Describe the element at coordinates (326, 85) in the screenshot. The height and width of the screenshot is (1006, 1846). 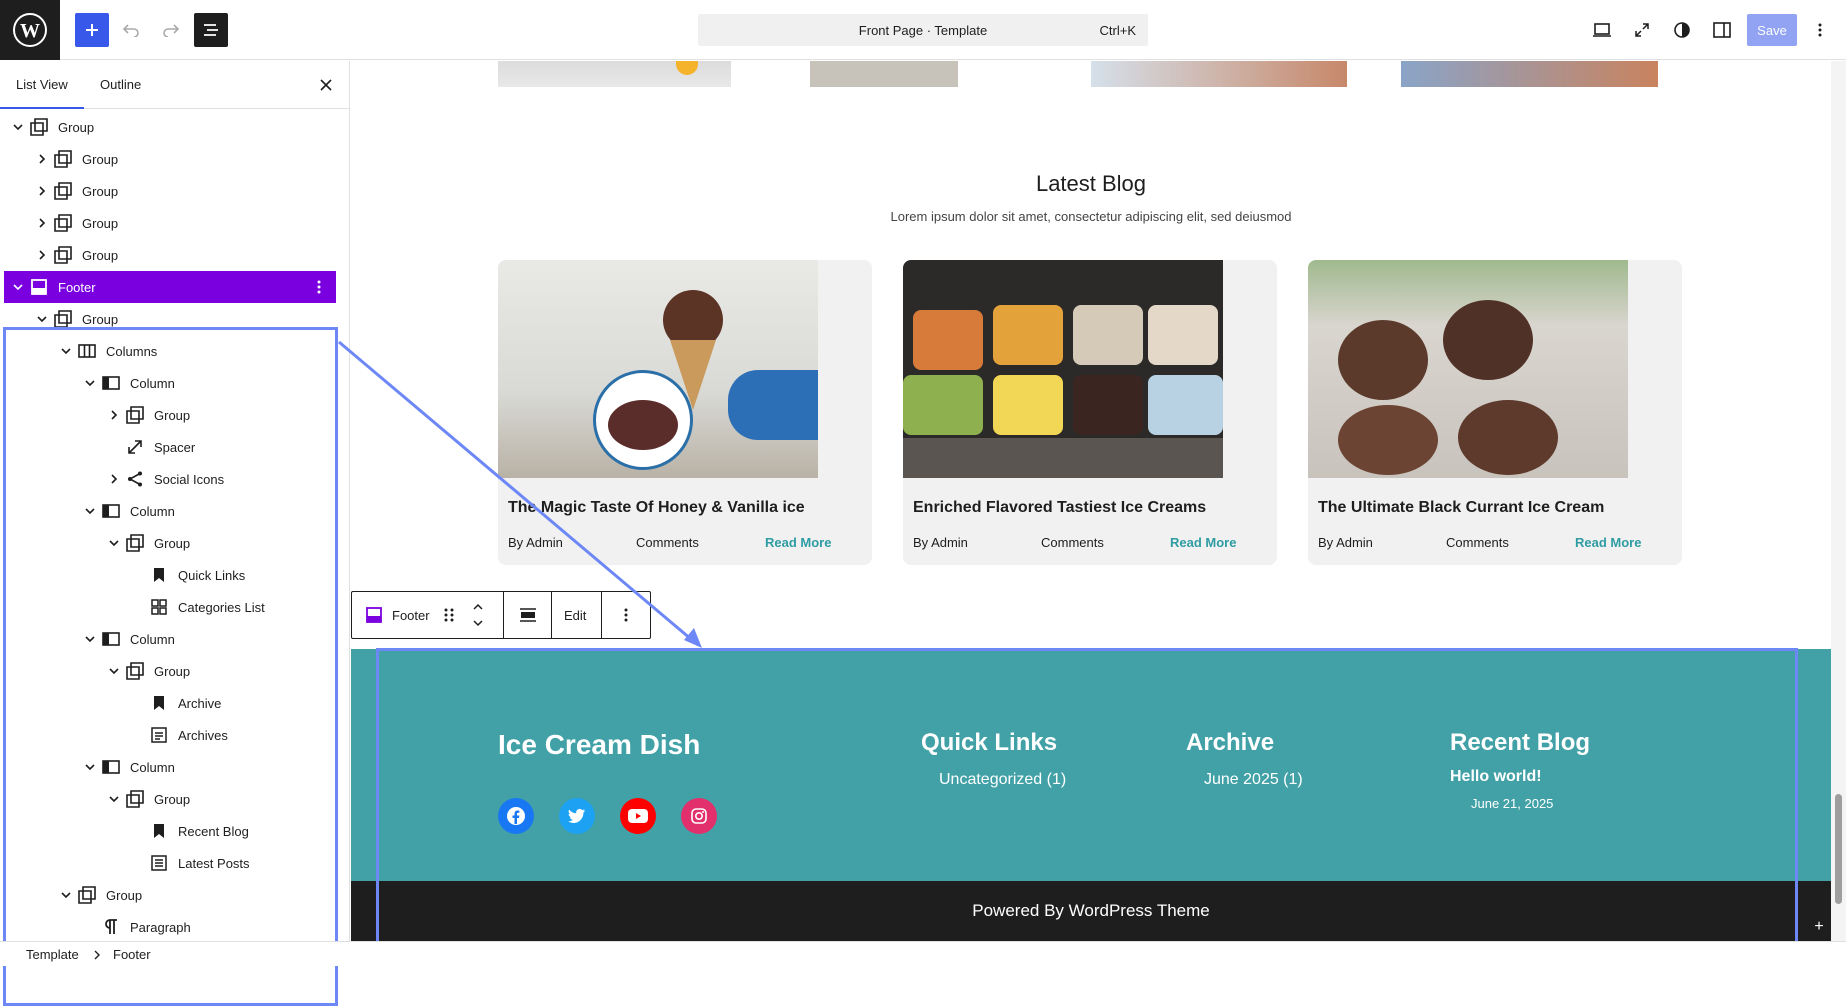
I see `close-sidebar-button` at that location.